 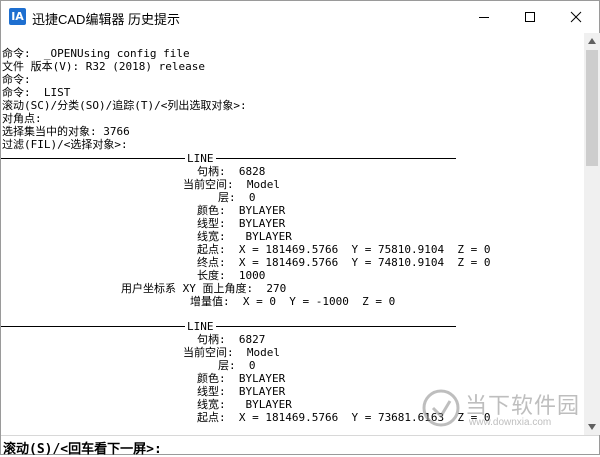 I want to click on entity-property: 用户坐标系 XY 面上角度: 270, so click(x=204, y=288).